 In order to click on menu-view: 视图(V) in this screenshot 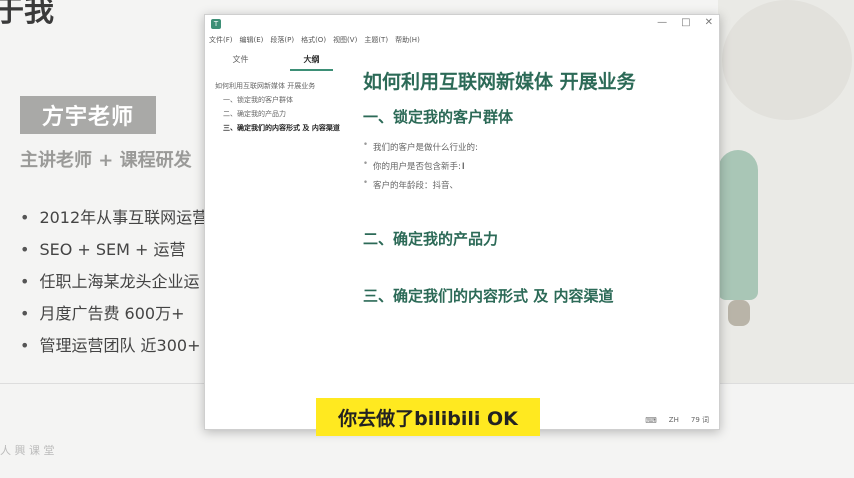, I will do `click(345, 40)`.